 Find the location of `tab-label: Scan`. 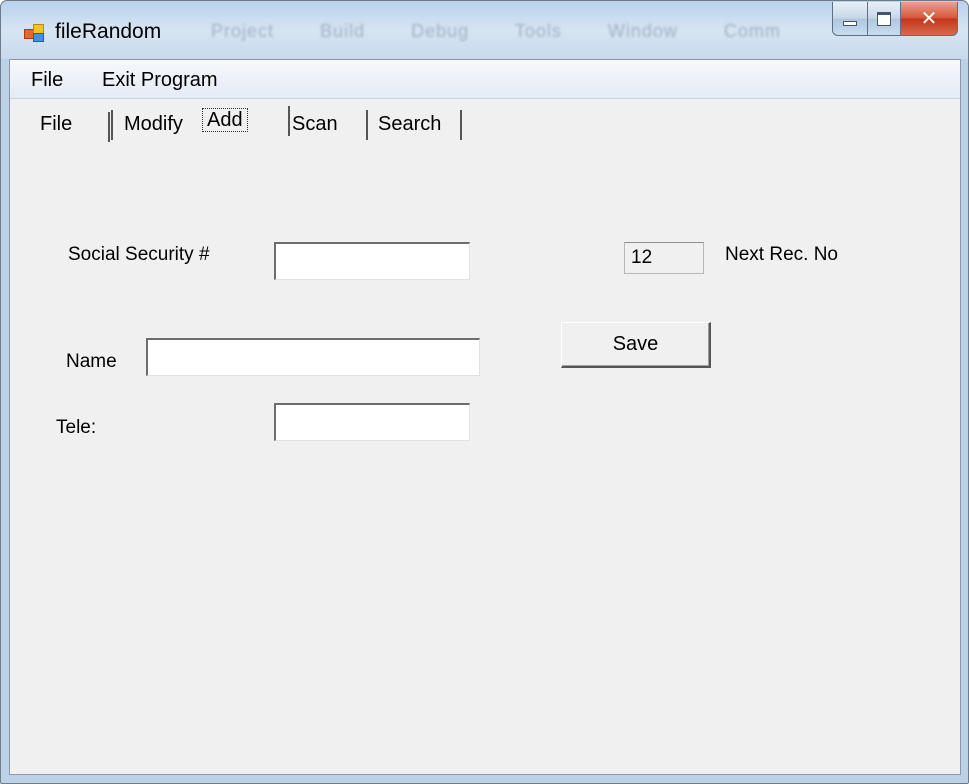

tab-label: Scan is located at coordinates (315, 124).